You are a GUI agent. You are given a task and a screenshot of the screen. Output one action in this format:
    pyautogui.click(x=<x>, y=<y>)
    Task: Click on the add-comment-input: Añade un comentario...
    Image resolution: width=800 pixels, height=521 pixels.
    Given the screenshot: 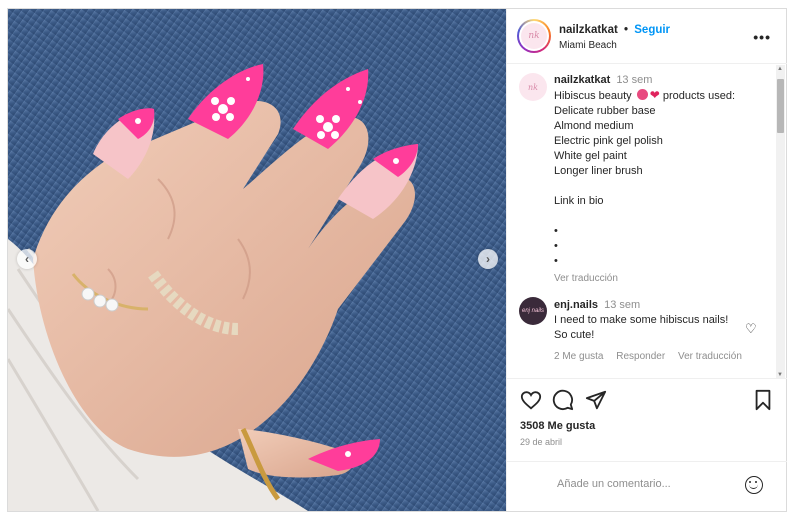 What is the action you would take?
    pyautogui.click(x=614, y=484)
    